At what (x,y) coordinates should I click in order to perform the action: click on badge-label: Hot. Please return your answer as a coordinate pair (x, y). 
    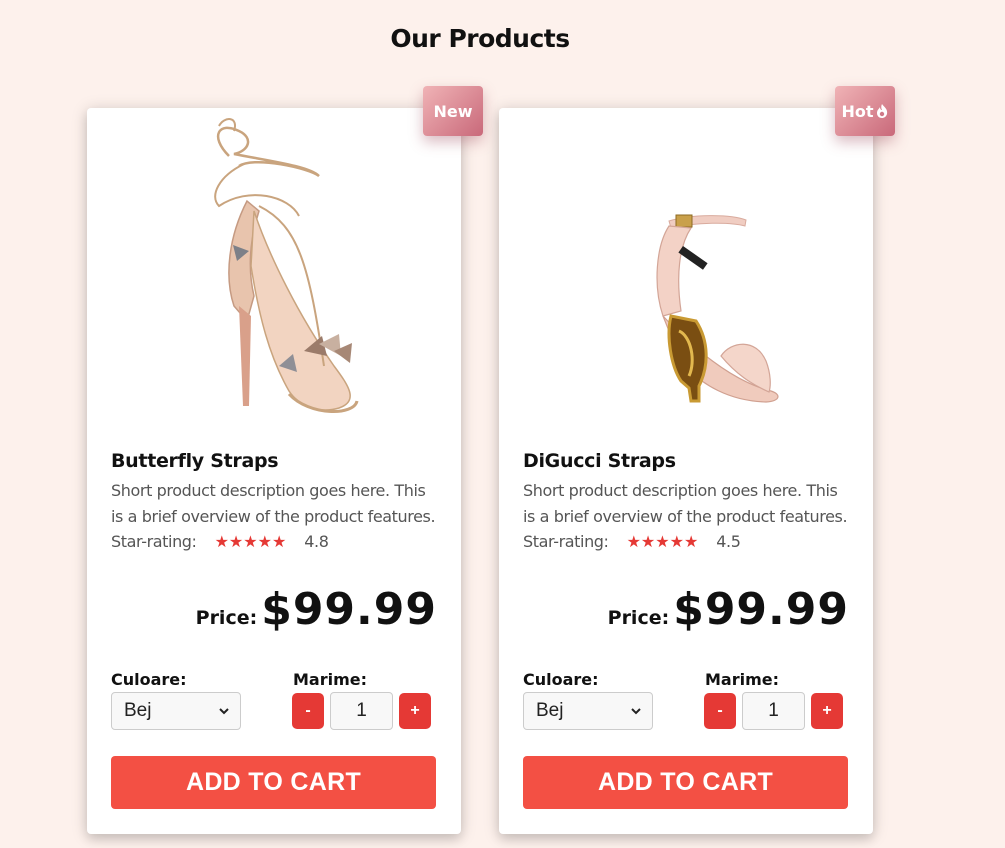
    Looking at the image, I should click on (857, 111).